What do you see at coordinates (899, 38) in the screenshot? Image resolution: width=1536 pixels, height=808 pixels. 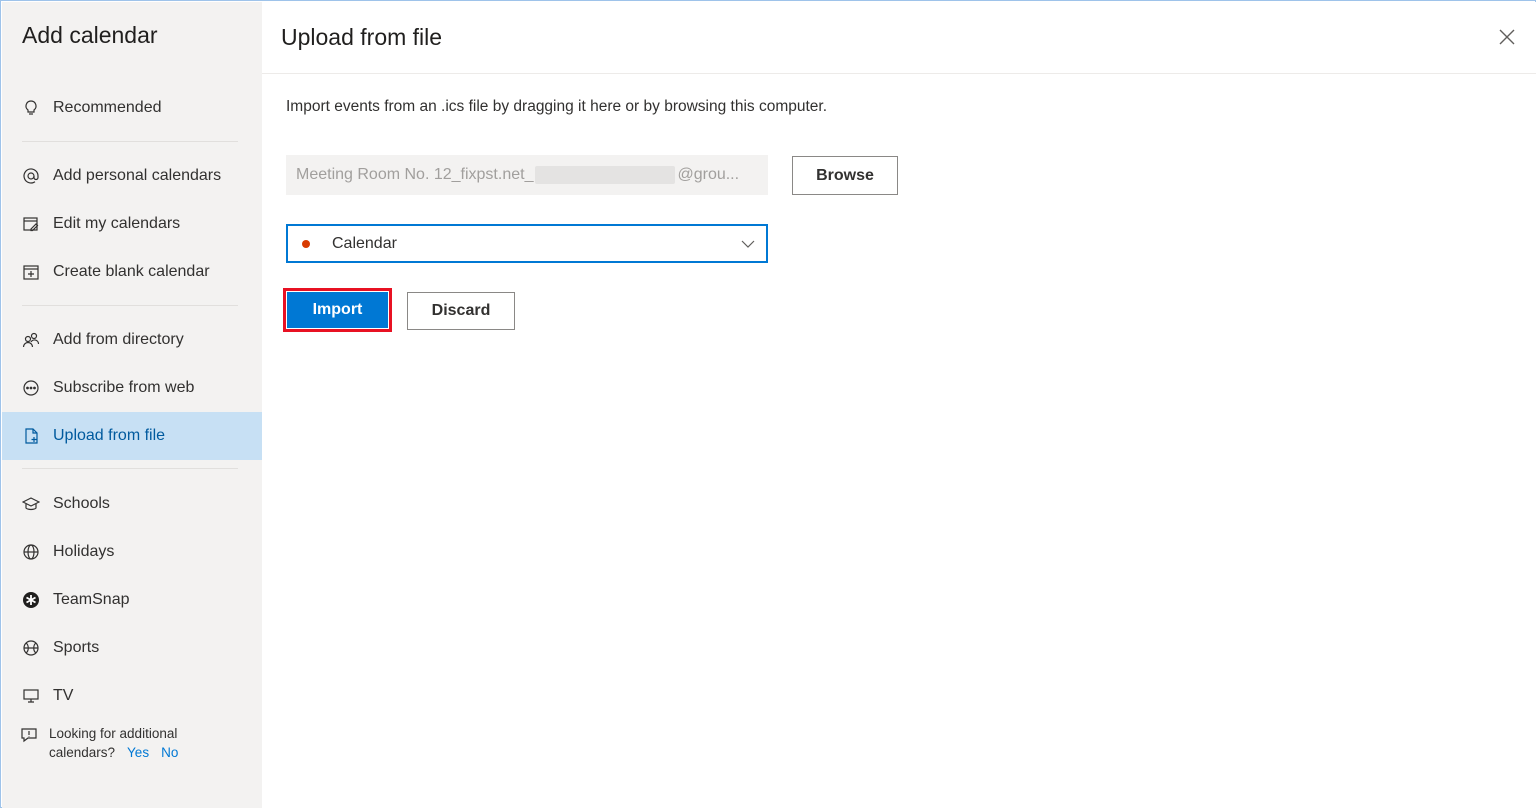 I see `main-header: Upload from file` at bounding box center [899, 38].